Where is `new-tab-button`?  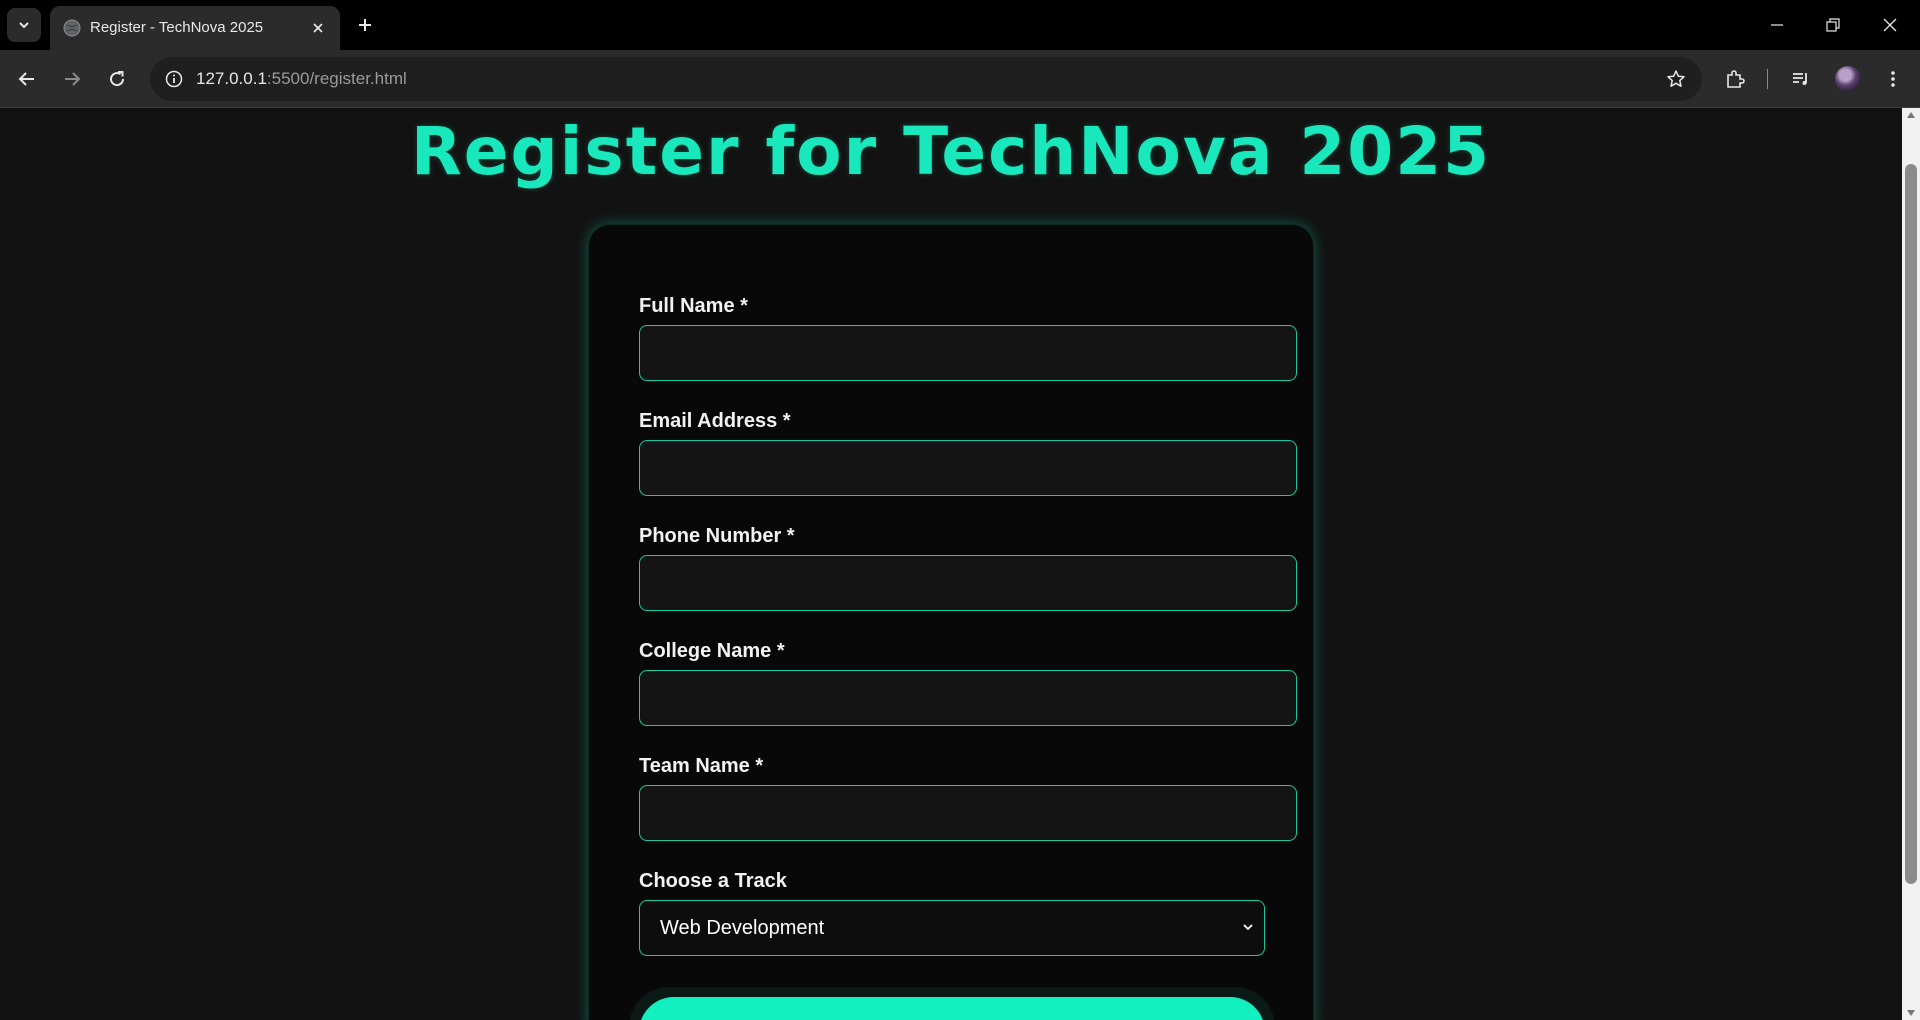
new-tab-button is located at coordinates (365, 25).